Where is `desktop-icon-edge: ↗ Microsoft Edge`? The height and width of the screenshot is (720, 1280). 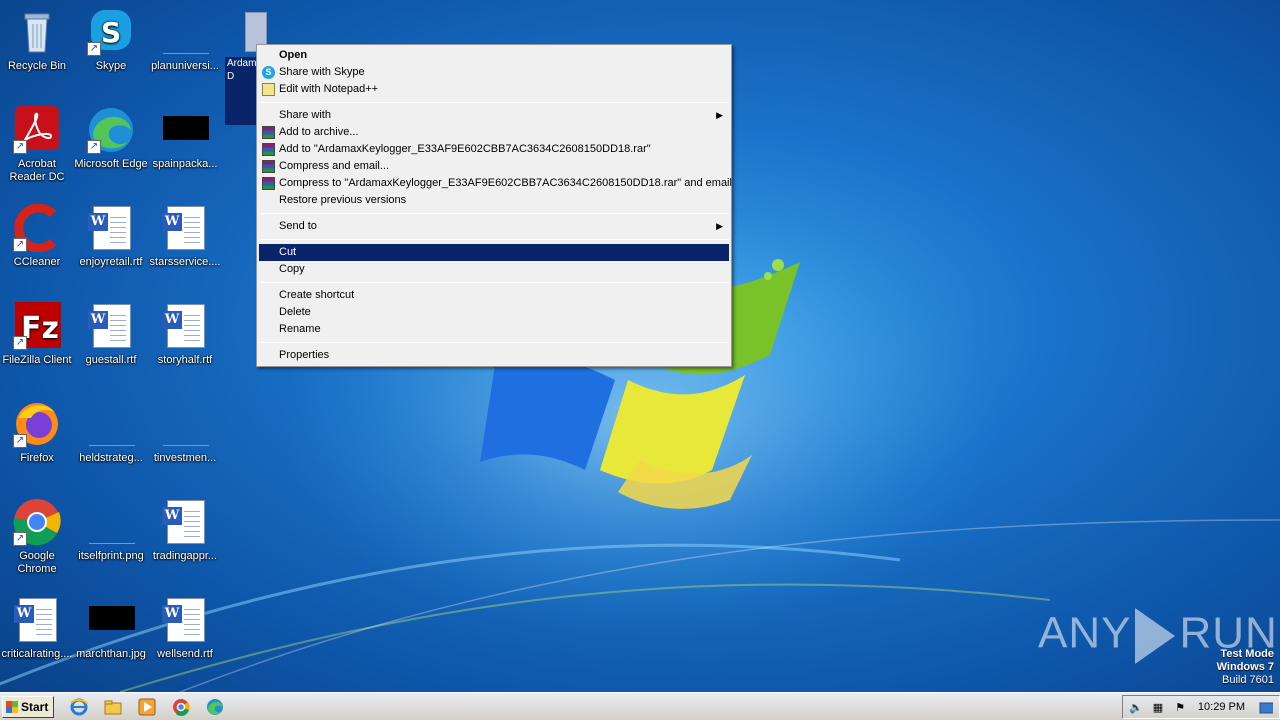
desktop-icon-edge: ↗ Microsoft Edge is located at coordinates (111, 138).